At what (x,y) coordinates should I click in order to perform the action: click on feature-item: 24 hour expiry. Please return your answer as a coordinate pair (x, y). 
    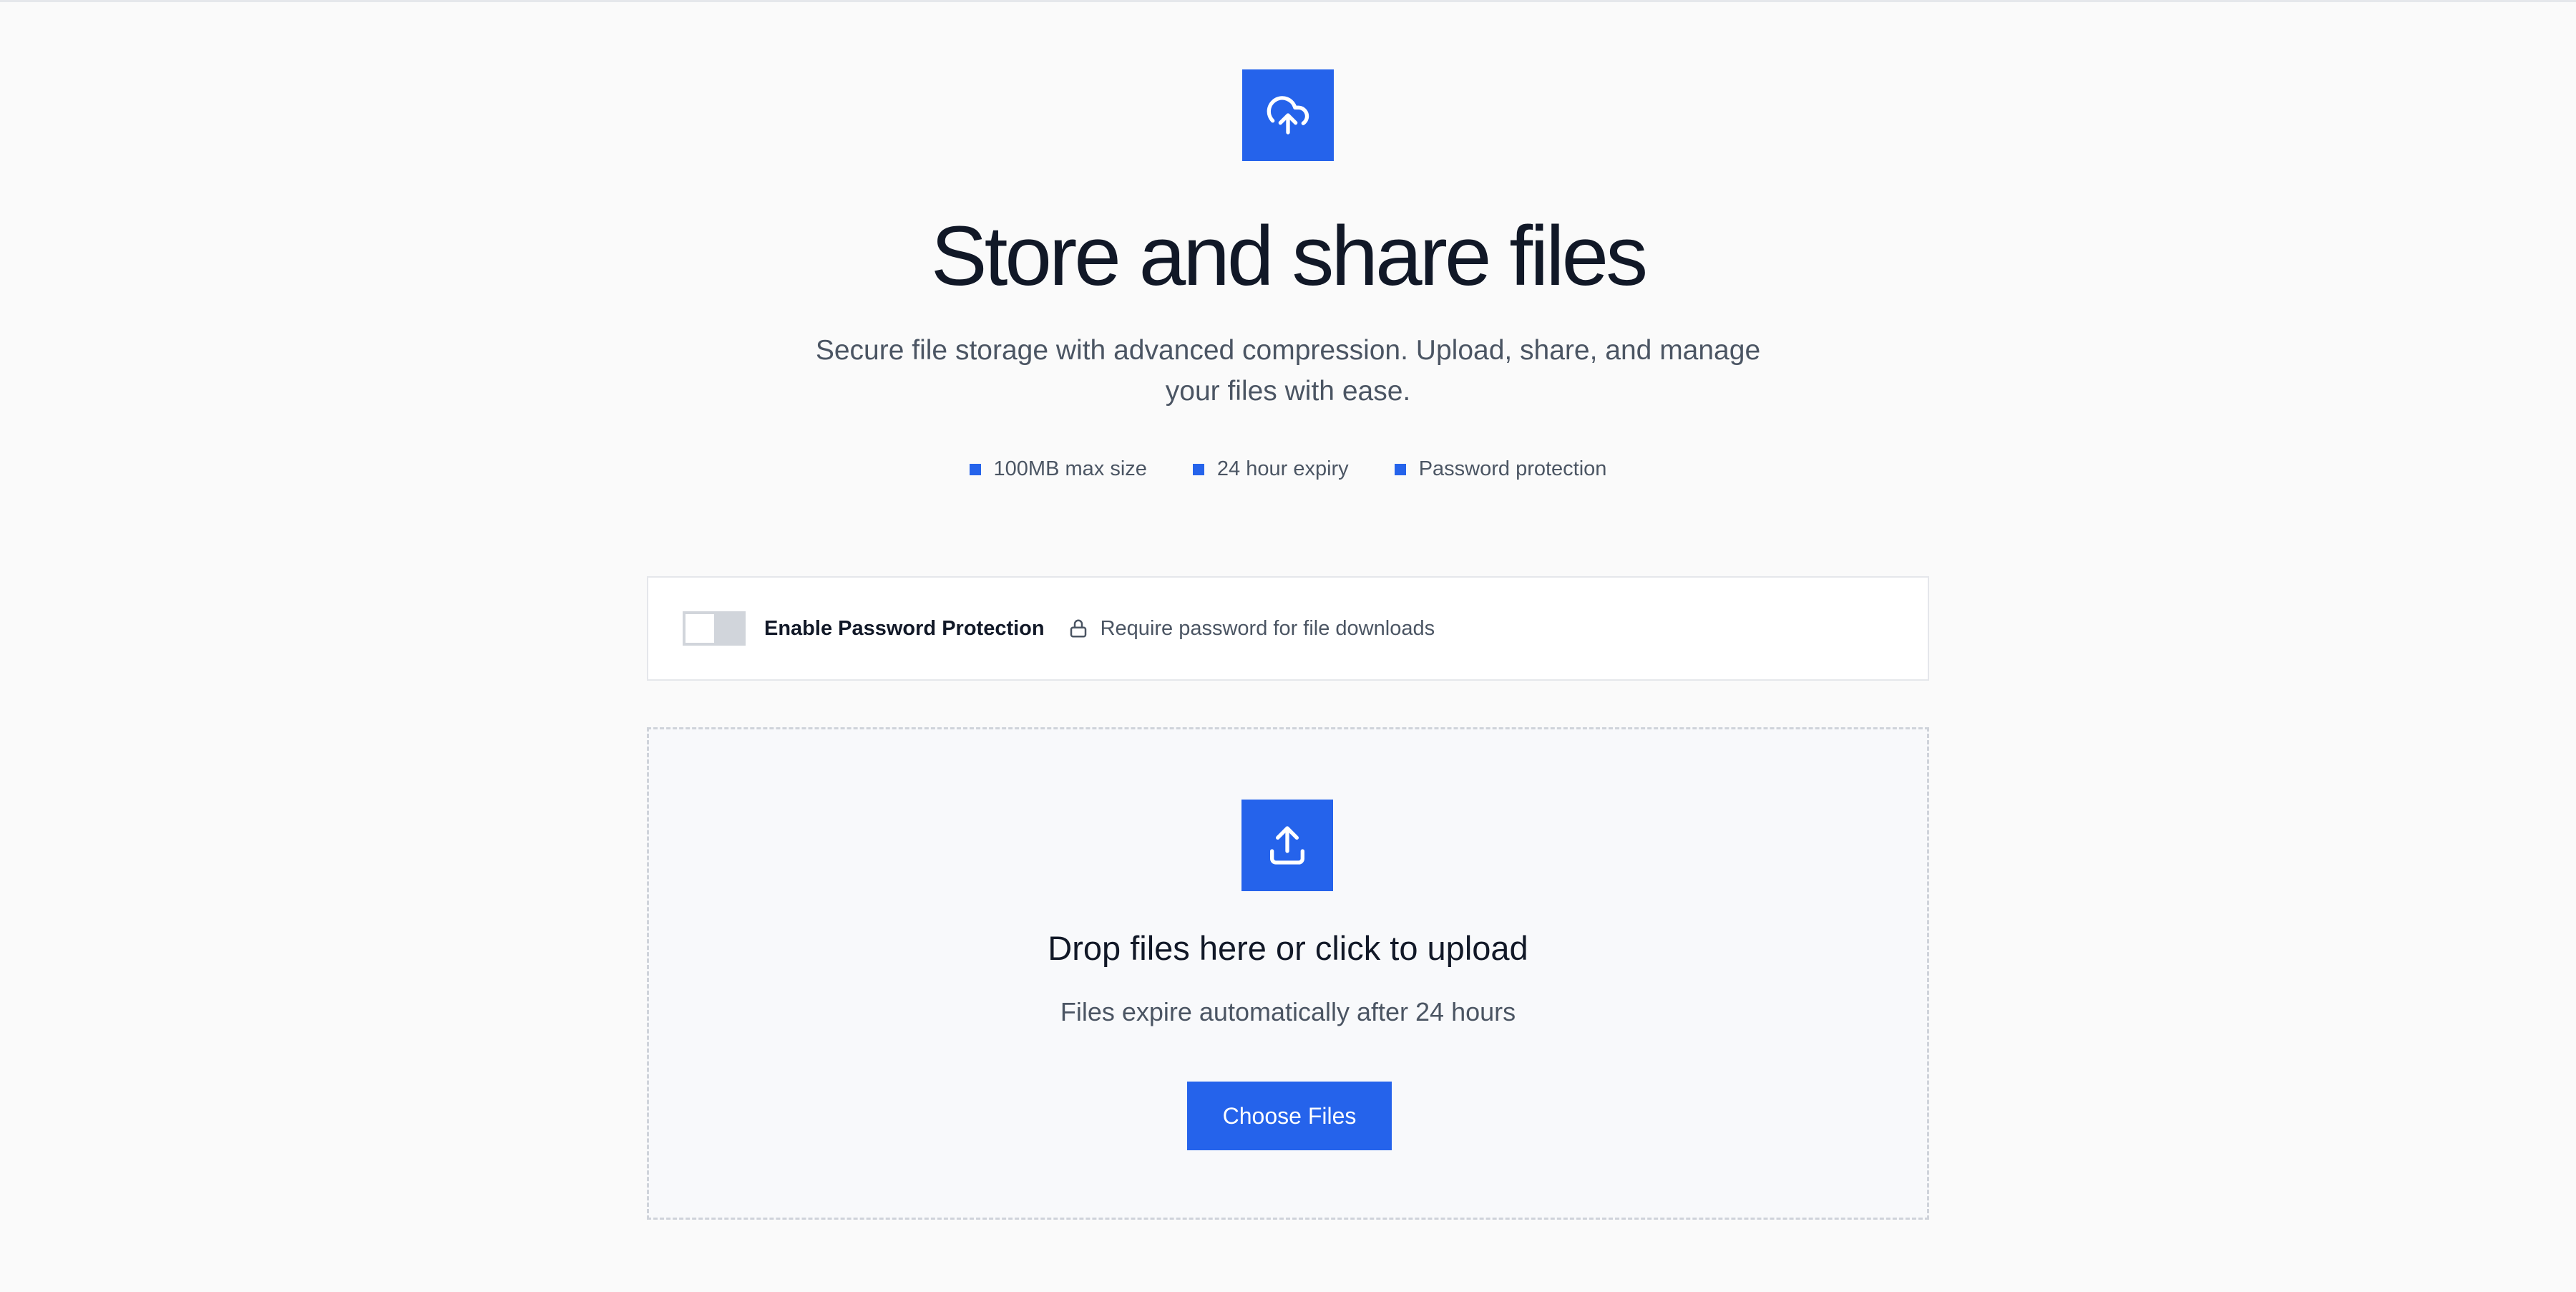
    Looking at the image, I should click on (1270, 469).